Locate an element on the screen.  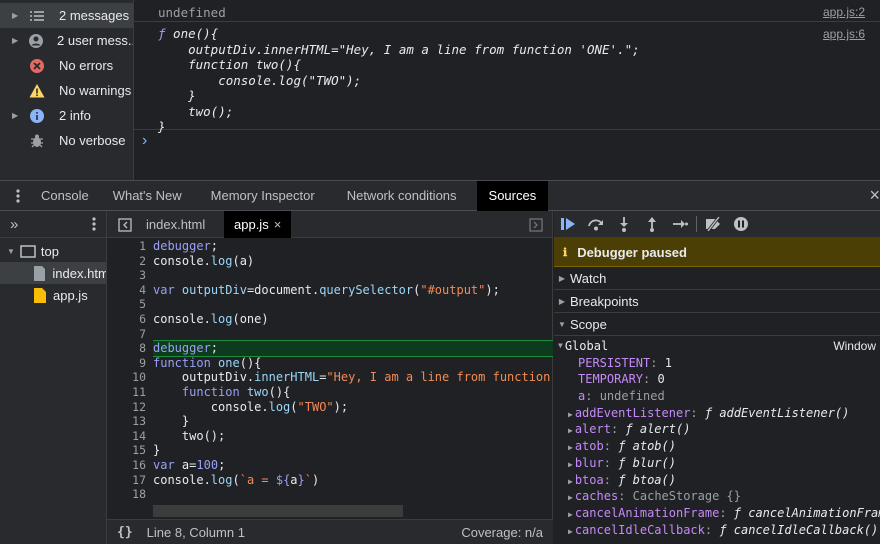
sidebar-item-label: 2 messages is located at coordinates (94, 15).